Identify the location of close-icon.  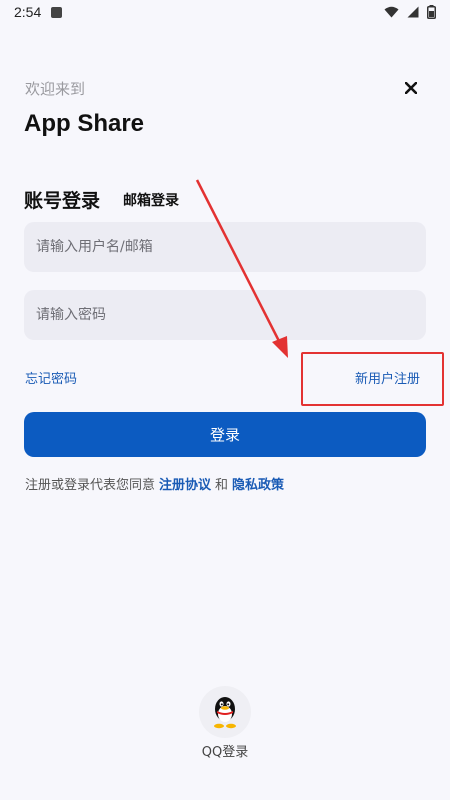
(411, 88).